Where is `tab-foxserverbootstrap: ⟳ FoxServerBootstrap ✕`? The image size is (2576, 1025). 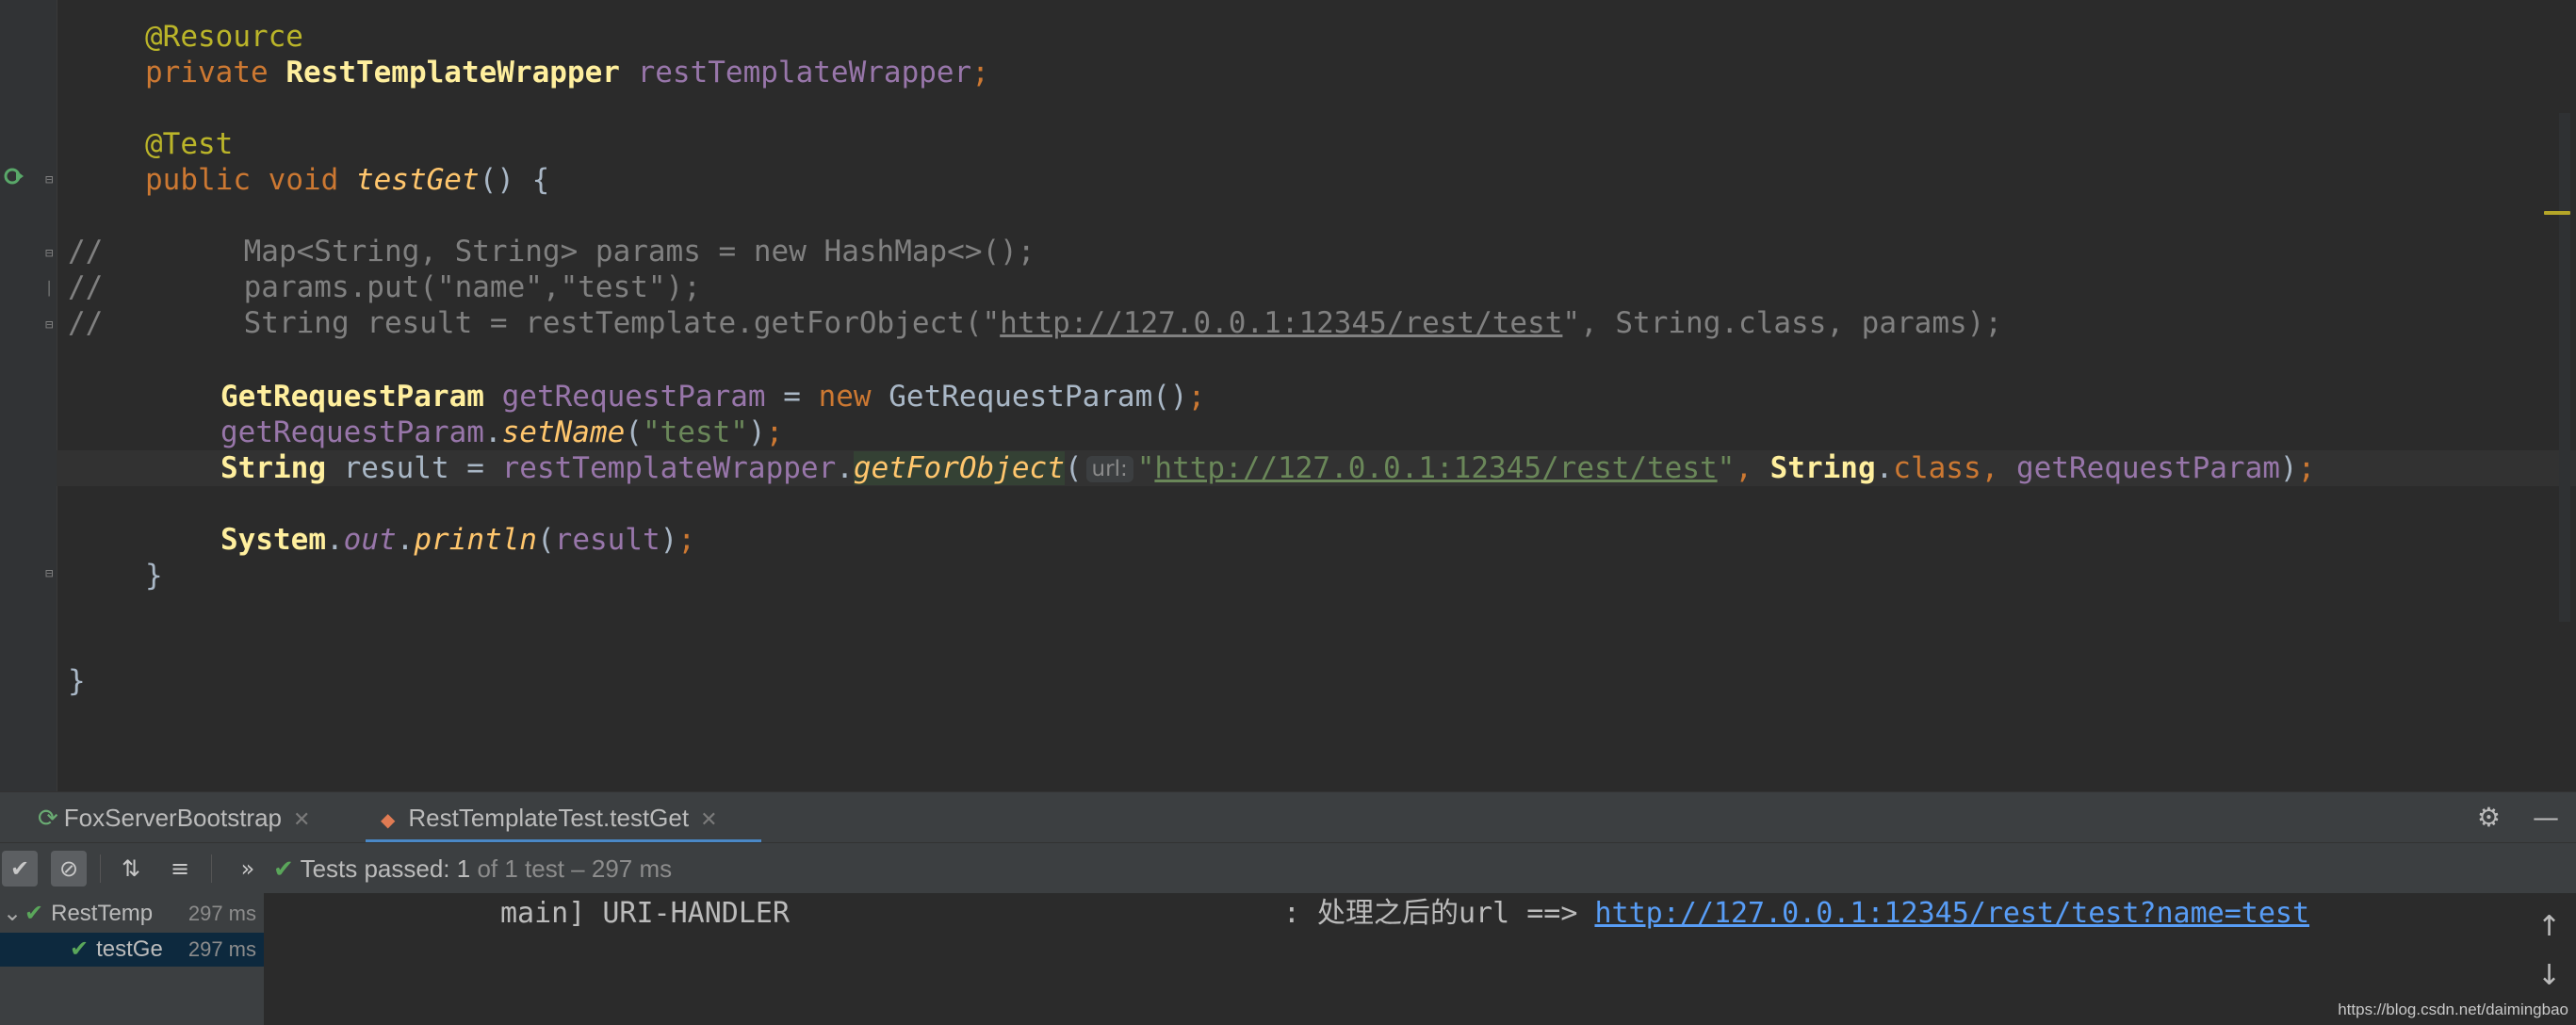
tab-foxserverbootstrap: ⟳ FoxServerBootstrap ✕ is located at coordinates (174, 817).